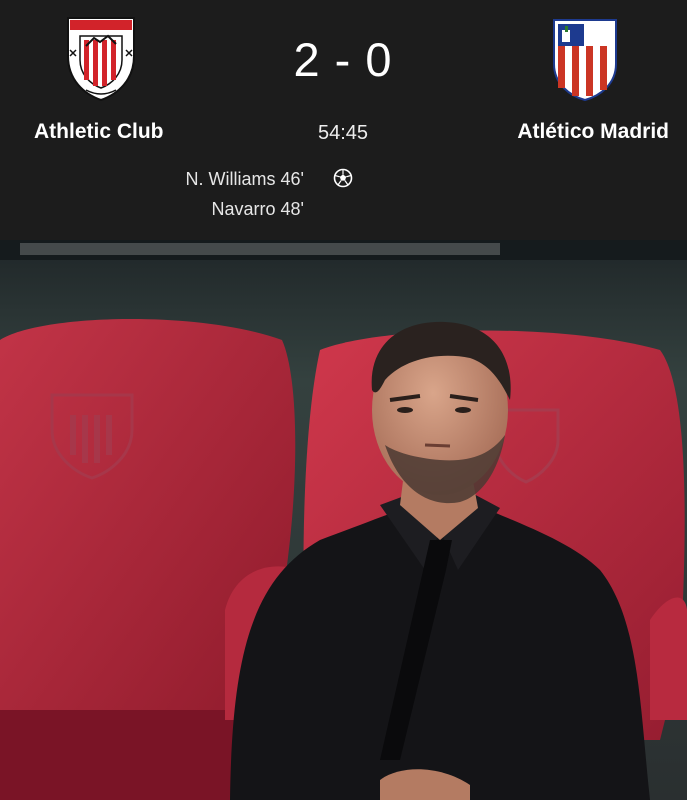 The height and width of the screenshot is (800, 687). What do you see at coordinates (244, 179) in the screenshot?
I see `goal-scorer-1: N. Williams 46'` at bounding box center [244, 179].